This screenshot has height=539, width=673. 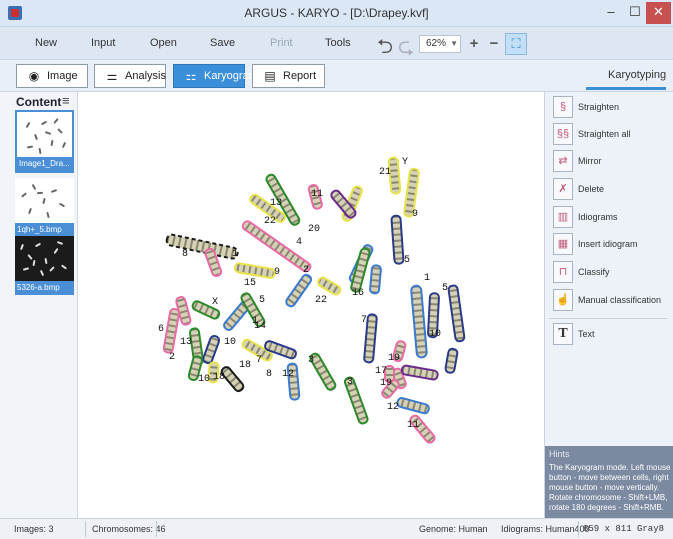 I want to click on tab-karyogram-label: Karyogram, so click(x=231, y=76).